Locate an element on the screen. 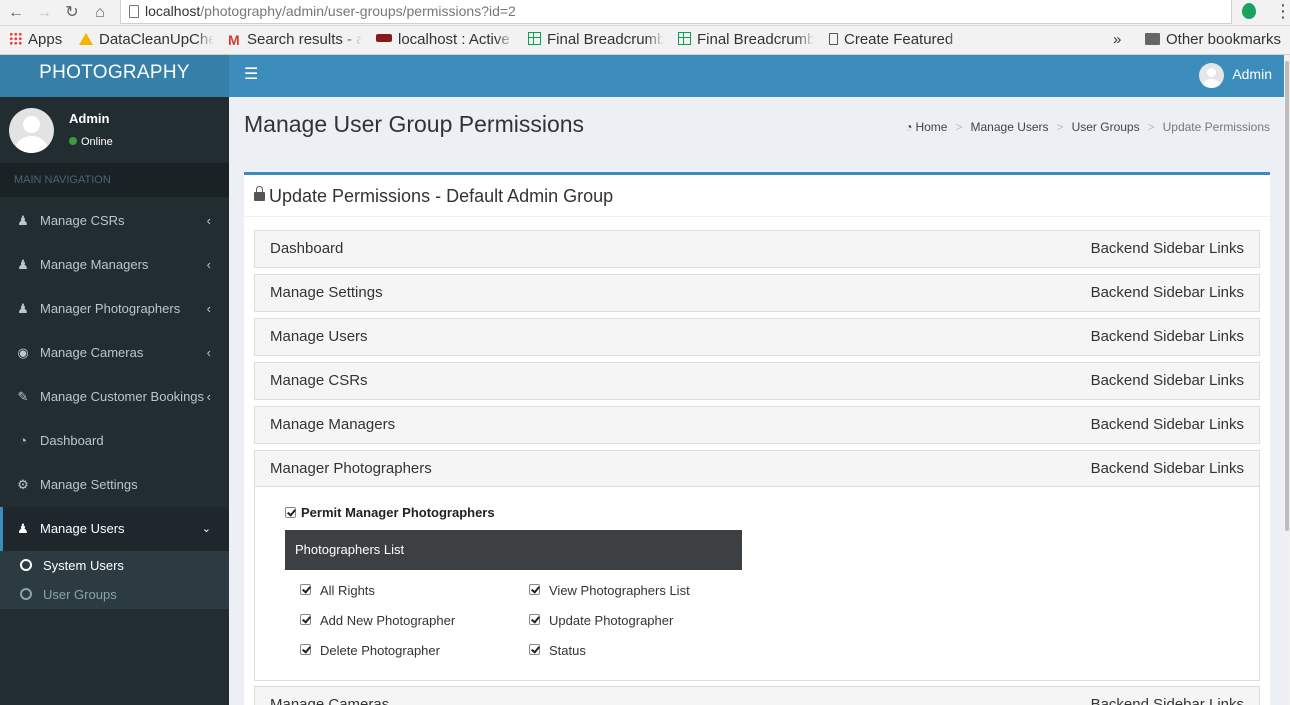 Image resolution: width=1290 pixels, height=705 pixels. dashboard-icon: ◔ is located at coordinates (909, 127).